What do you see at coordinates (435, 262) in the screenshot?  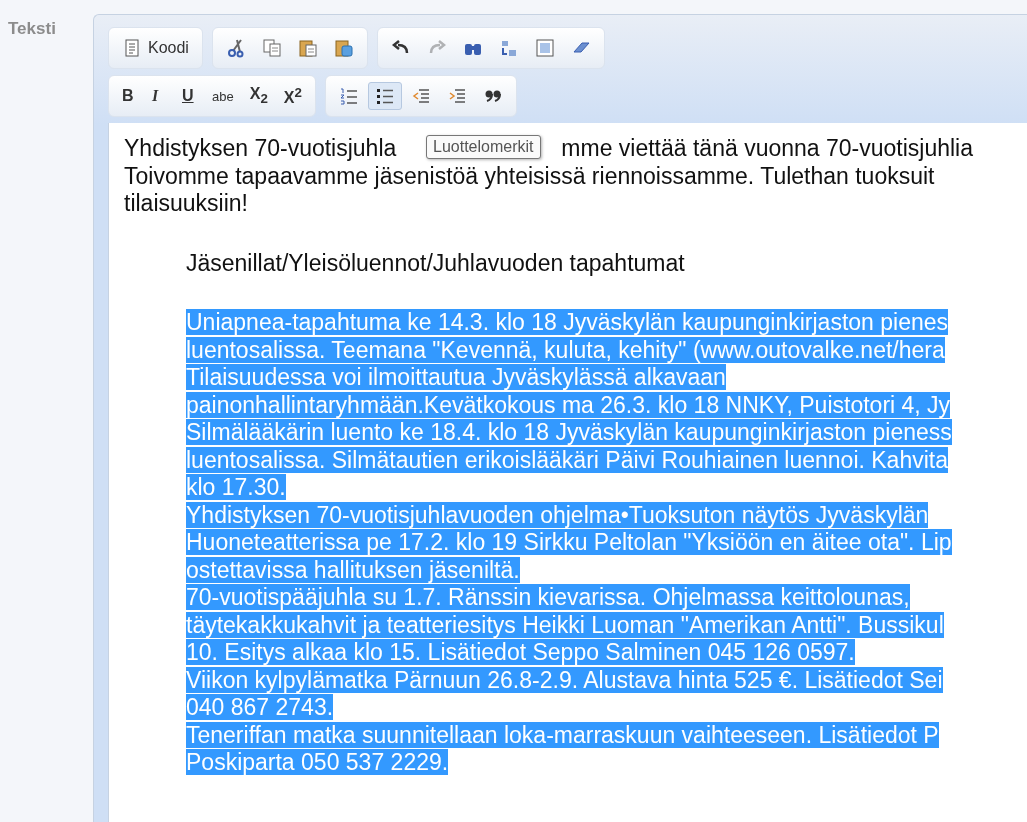 I see `heading-text: Jäsenillat/Yleisöluennot/Juhlavuoden tapahtumat` at bounding box center [435, 262].